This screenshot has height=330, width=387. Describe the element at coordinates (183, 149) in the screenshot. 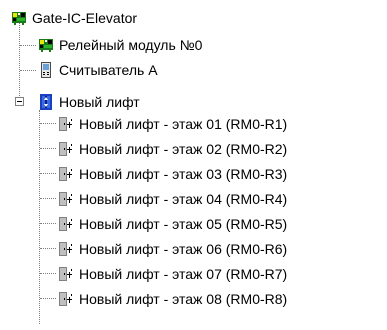

I see `tree-node-floor-label: Новый лифт - этаж 02 (RM0-R2)` at that location.